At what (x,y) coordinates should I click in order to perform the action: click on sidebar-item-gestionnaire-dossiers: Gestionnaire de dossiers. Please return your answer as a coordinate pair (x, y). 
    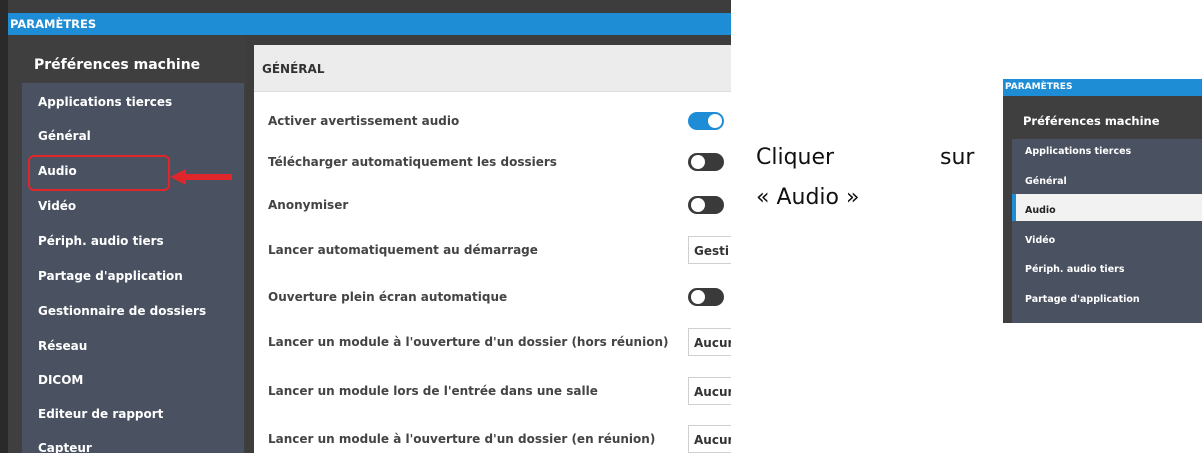
    Looking at the image, I should click on (122, 311).